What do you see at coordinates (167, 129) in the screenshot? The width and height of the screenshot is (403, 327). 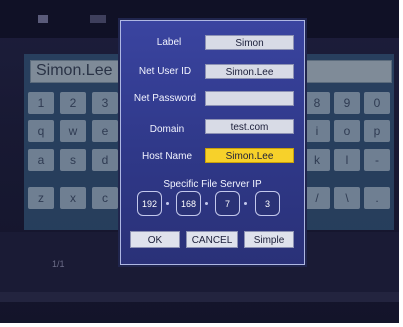 I see `domain-label: Domain` at bounding box center [167, 129].